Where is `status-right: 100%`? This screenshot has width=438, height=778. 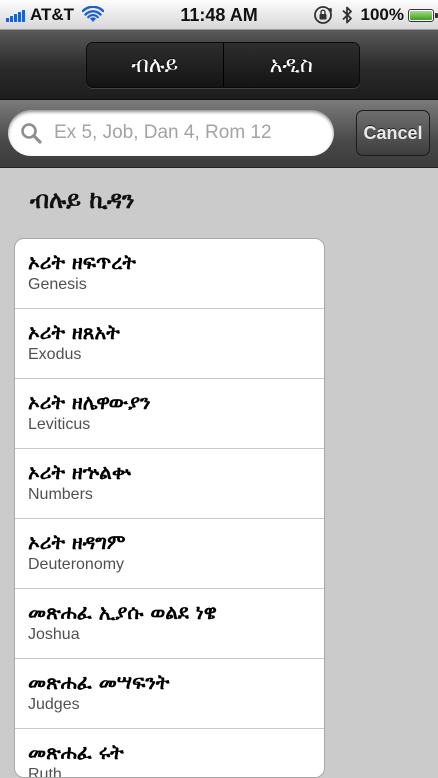 status-right: 100% is located at coordinates (375, 15).